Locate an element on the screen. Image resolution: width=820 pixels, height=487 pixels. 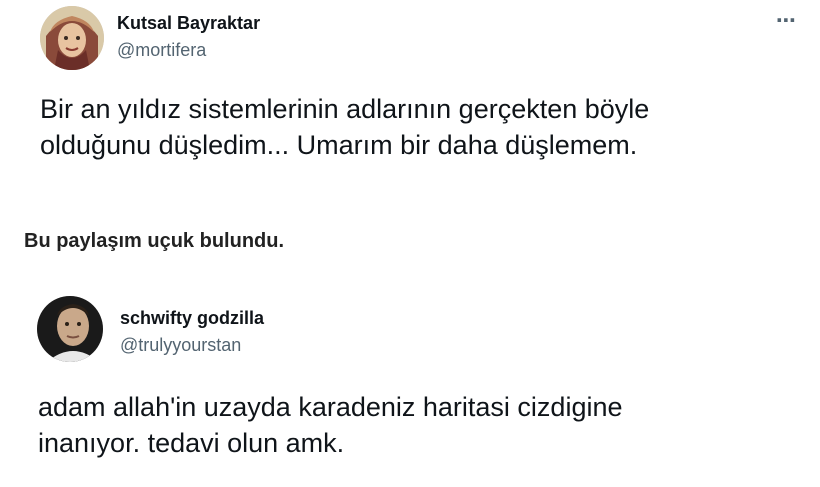
user-handle: @mortifera is located at coordinates (161, 50).